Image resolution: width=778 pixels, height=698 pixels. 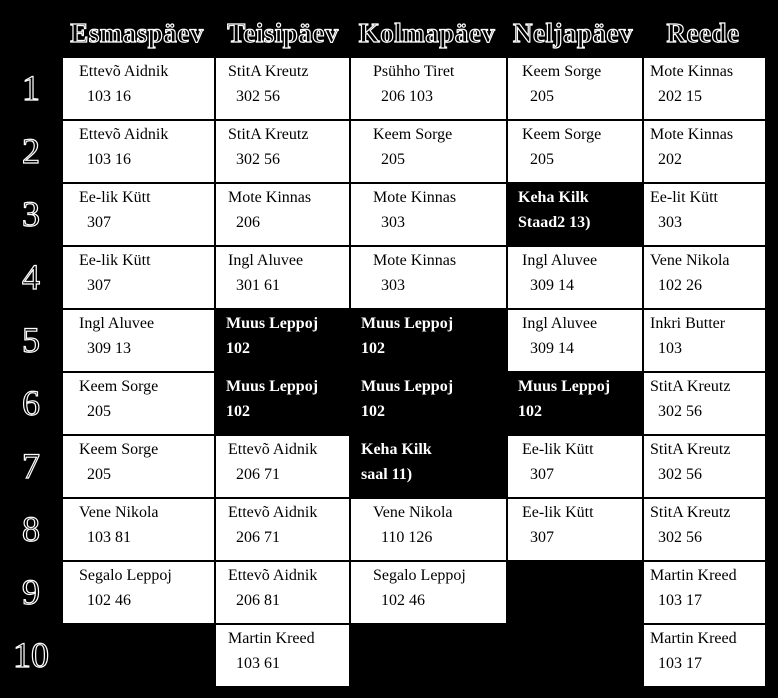 I want to click on lesson-cell: Psühho Tiret 206 103, so click(x=428, y=88).